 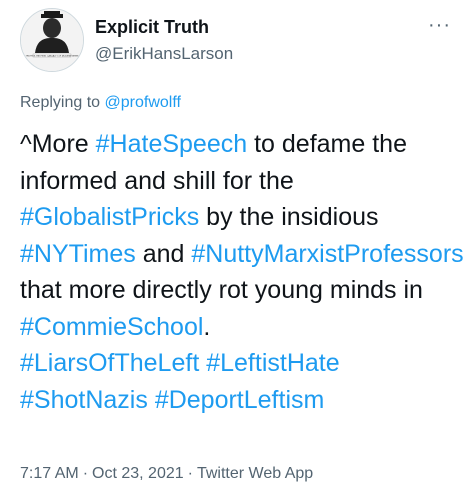 What do you see at coordinates (240, 400) in the screenshot?
I see `hashtag-link: #DeportLeftism` at bounding box center [240, 400].